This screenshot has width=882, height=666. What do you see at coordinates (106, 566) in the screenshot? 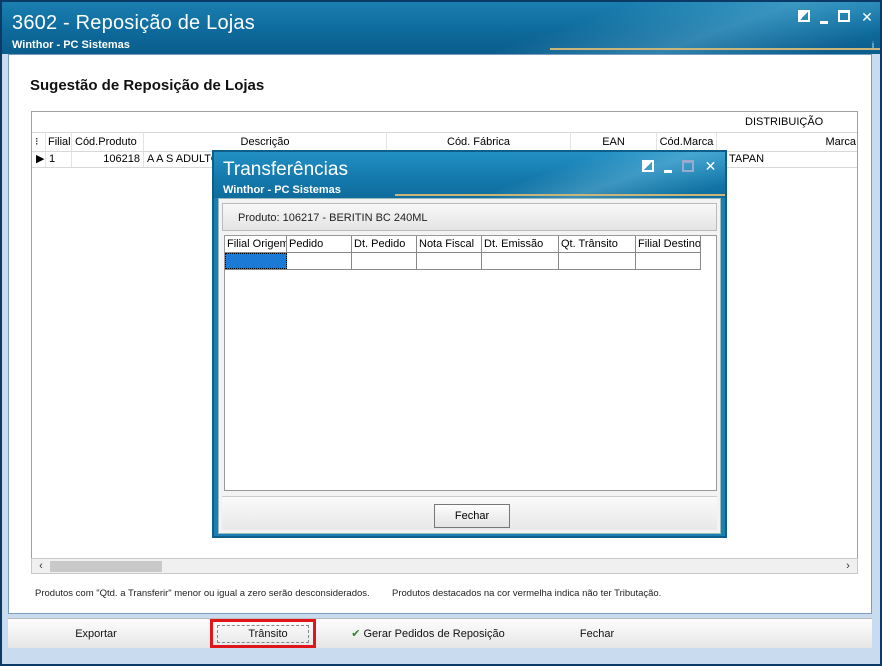
I see `scroll-thumb` at bounding box center [106, 566].